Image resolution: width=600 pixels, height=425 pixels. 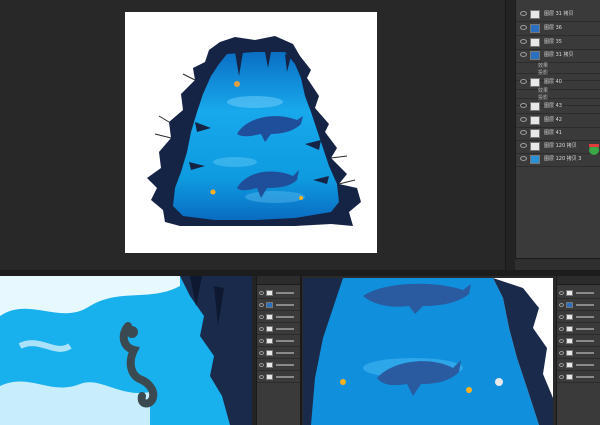 I want to click on layer-row: 图层 120 拷贝 3, so click(x=558, y=160).